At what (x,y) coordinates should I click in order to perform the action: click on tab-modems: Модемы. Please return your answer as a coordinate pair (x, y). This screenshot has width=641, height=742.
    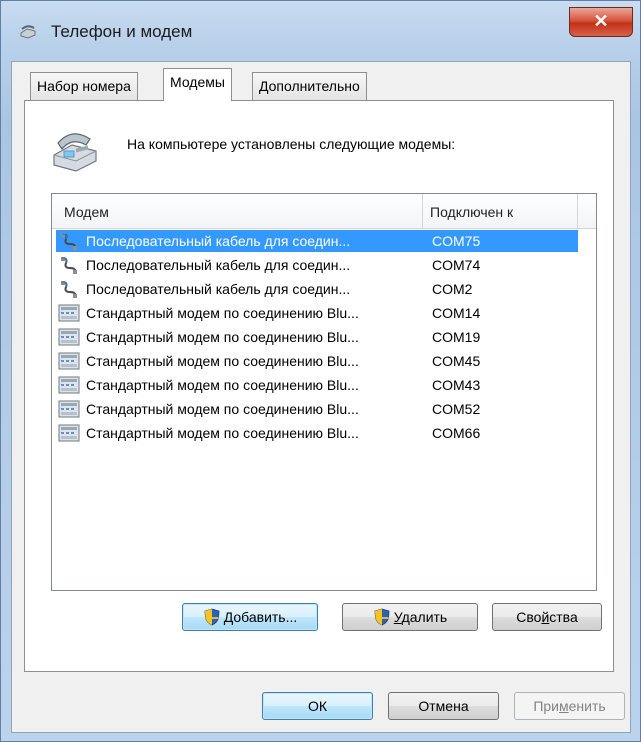
    Looking at the image, I should click on (197, 84).